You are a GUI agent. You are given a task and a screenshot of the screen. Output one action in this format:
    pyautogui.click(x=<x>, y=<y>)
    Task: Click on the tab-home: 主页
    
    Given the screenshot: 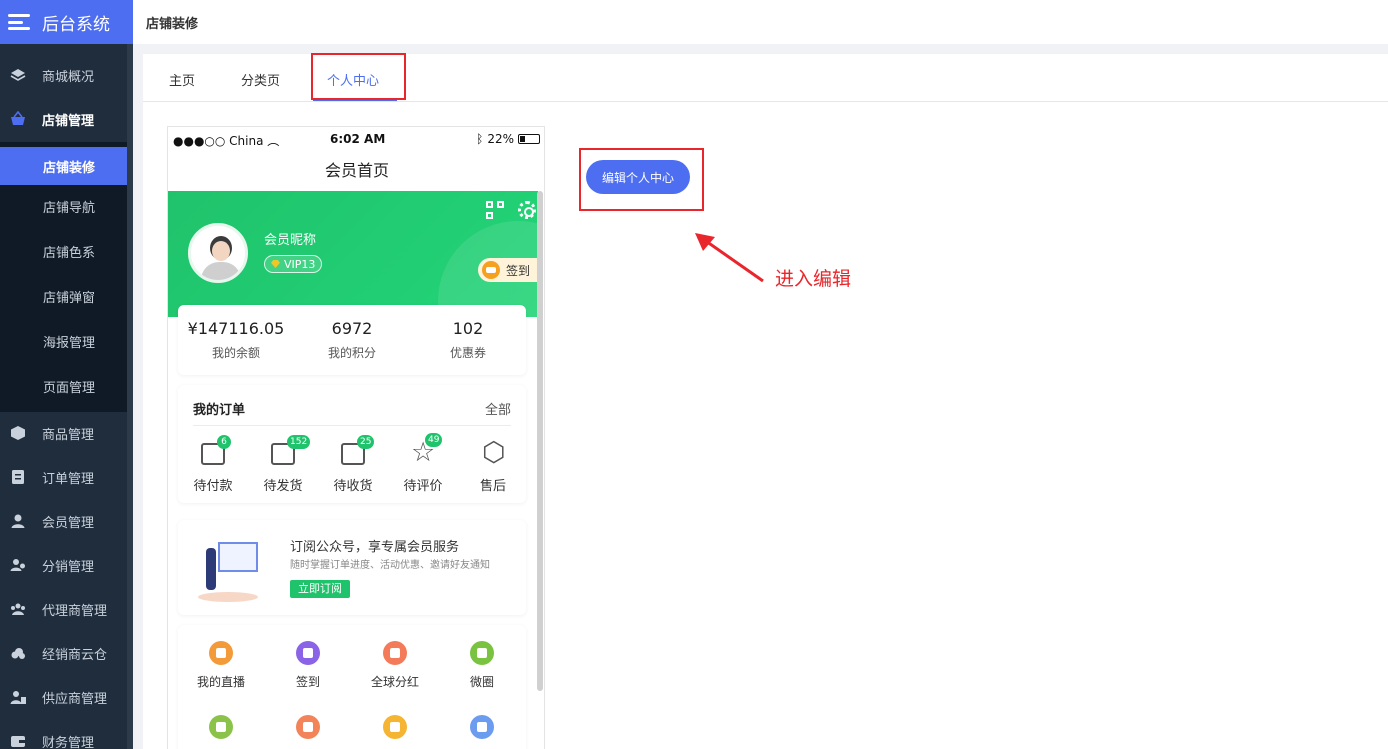 What is the action you would take?
    pyautogui.click(x=182, y=79)
    